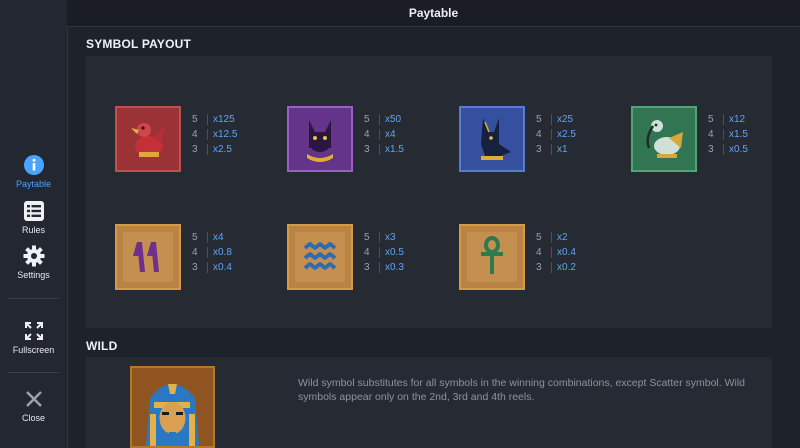 Image resolution: width=800 pixels, height=448 pixels. I want to click on symbol-entry: 5 x4 4 x0.8 3 x0.4, so click(173, 257).